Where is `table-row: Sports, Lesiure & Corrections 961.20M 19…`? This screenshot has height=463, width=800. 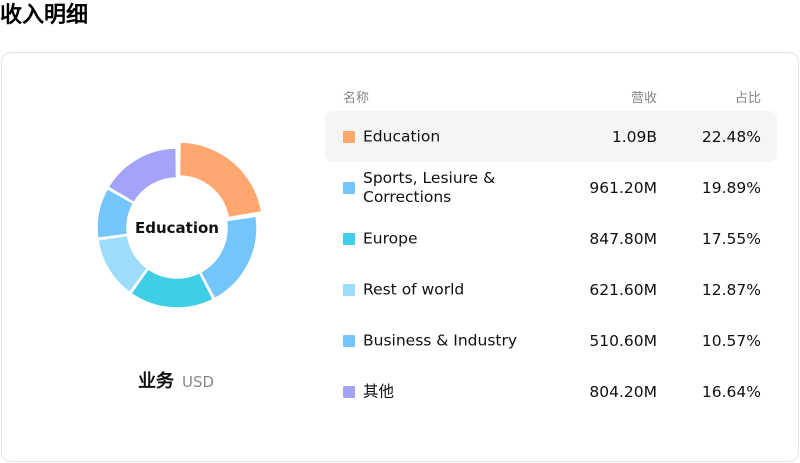
table-row: Sports, Lesiure & Corrections 961.20M 19… is located at coordinates (551, 187).